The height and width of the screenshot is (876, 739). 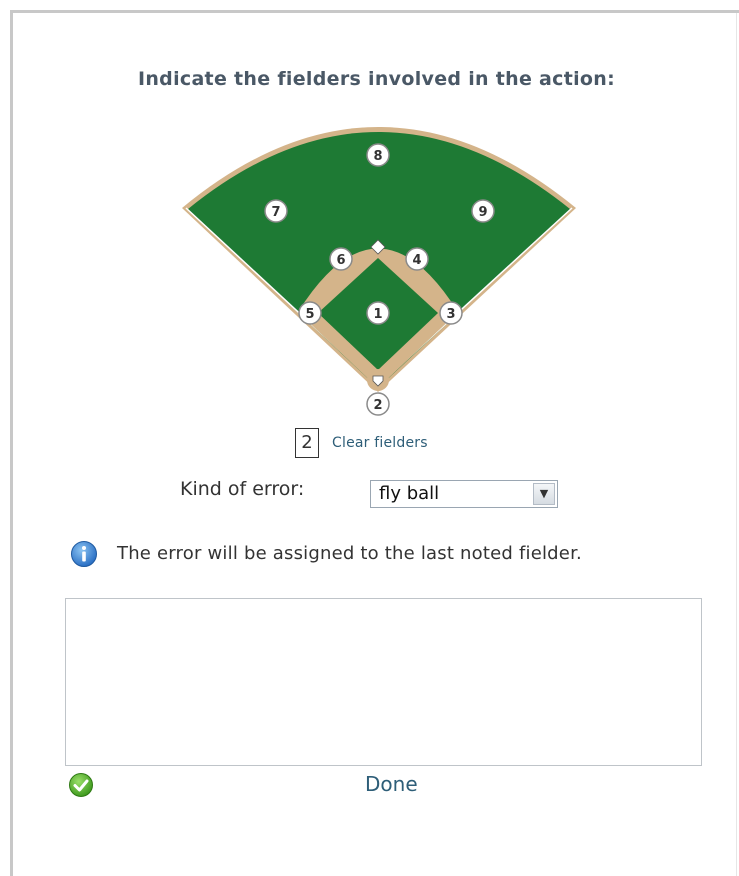 What do you see at coordinates (409, 493) in the screenshot?
I see `error-kind-selected-value: fly ball` at bounding box center [409, 493].